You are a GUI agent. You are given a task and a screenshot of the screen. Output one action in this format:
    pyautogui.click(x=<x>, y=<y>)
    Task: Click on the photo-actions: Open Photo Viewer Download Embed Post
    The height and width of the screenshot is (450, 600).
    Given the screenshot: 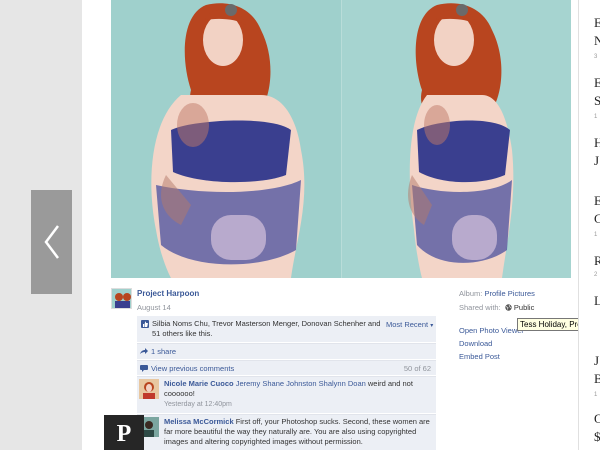 What is the action you would take?
    pyautogui.click(x=491, y=343)
    